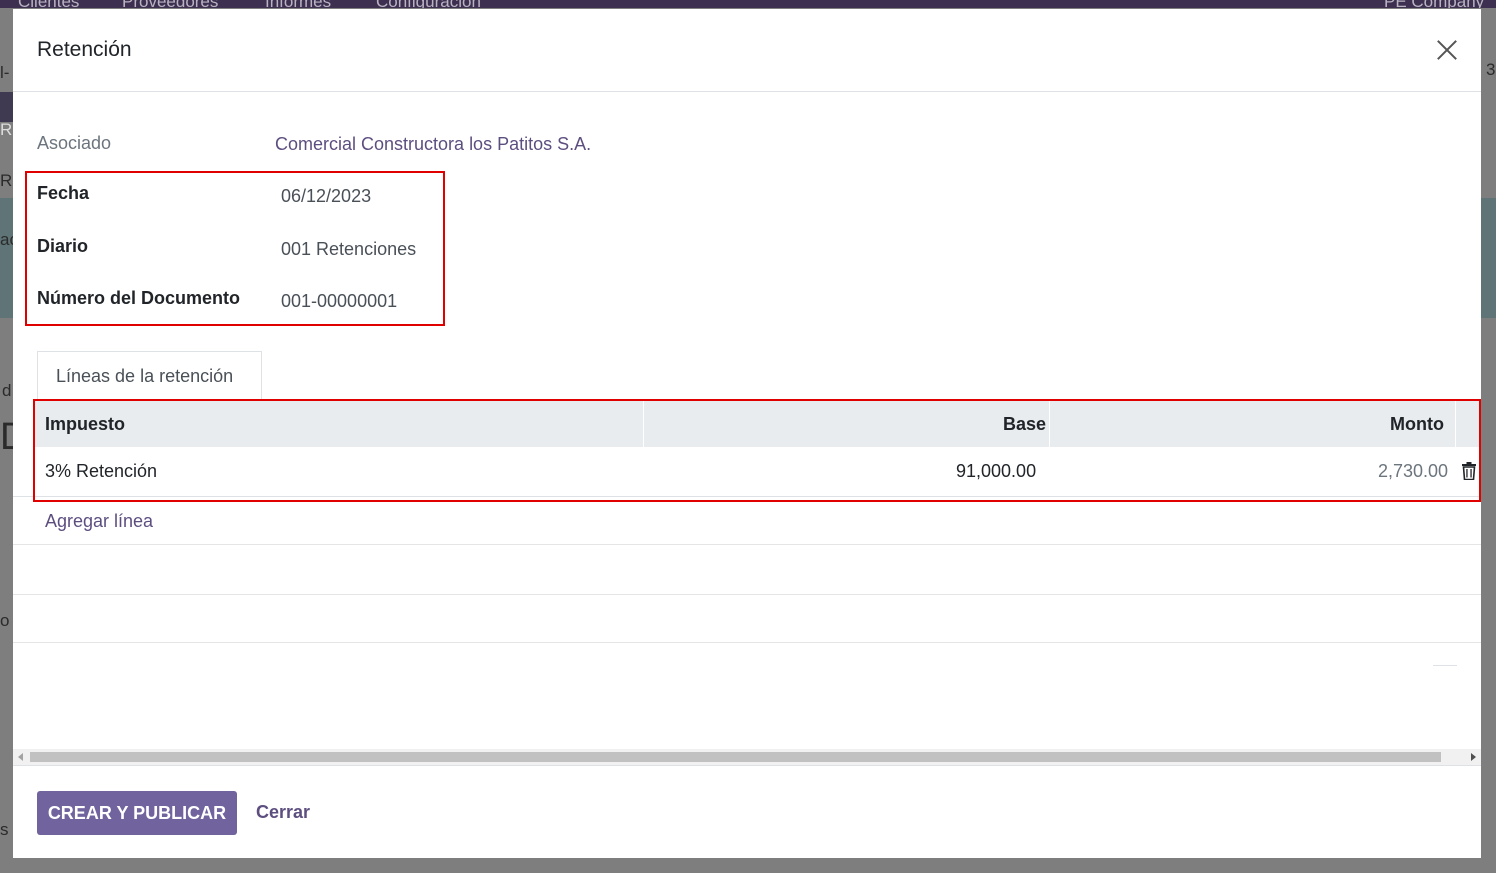  I want to click on background-text: l-, so click(5, 72).